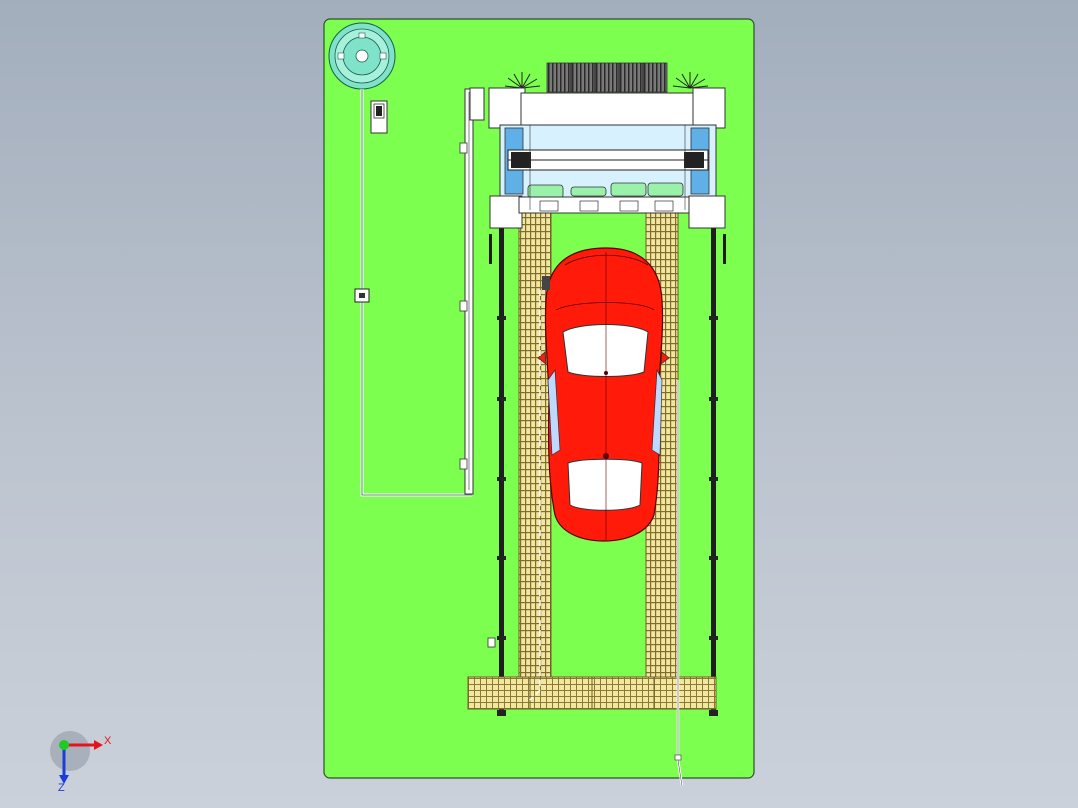 The width and height of the screenshot is (1078, 808). I want to click on wash-gantry, so click(597, 158).